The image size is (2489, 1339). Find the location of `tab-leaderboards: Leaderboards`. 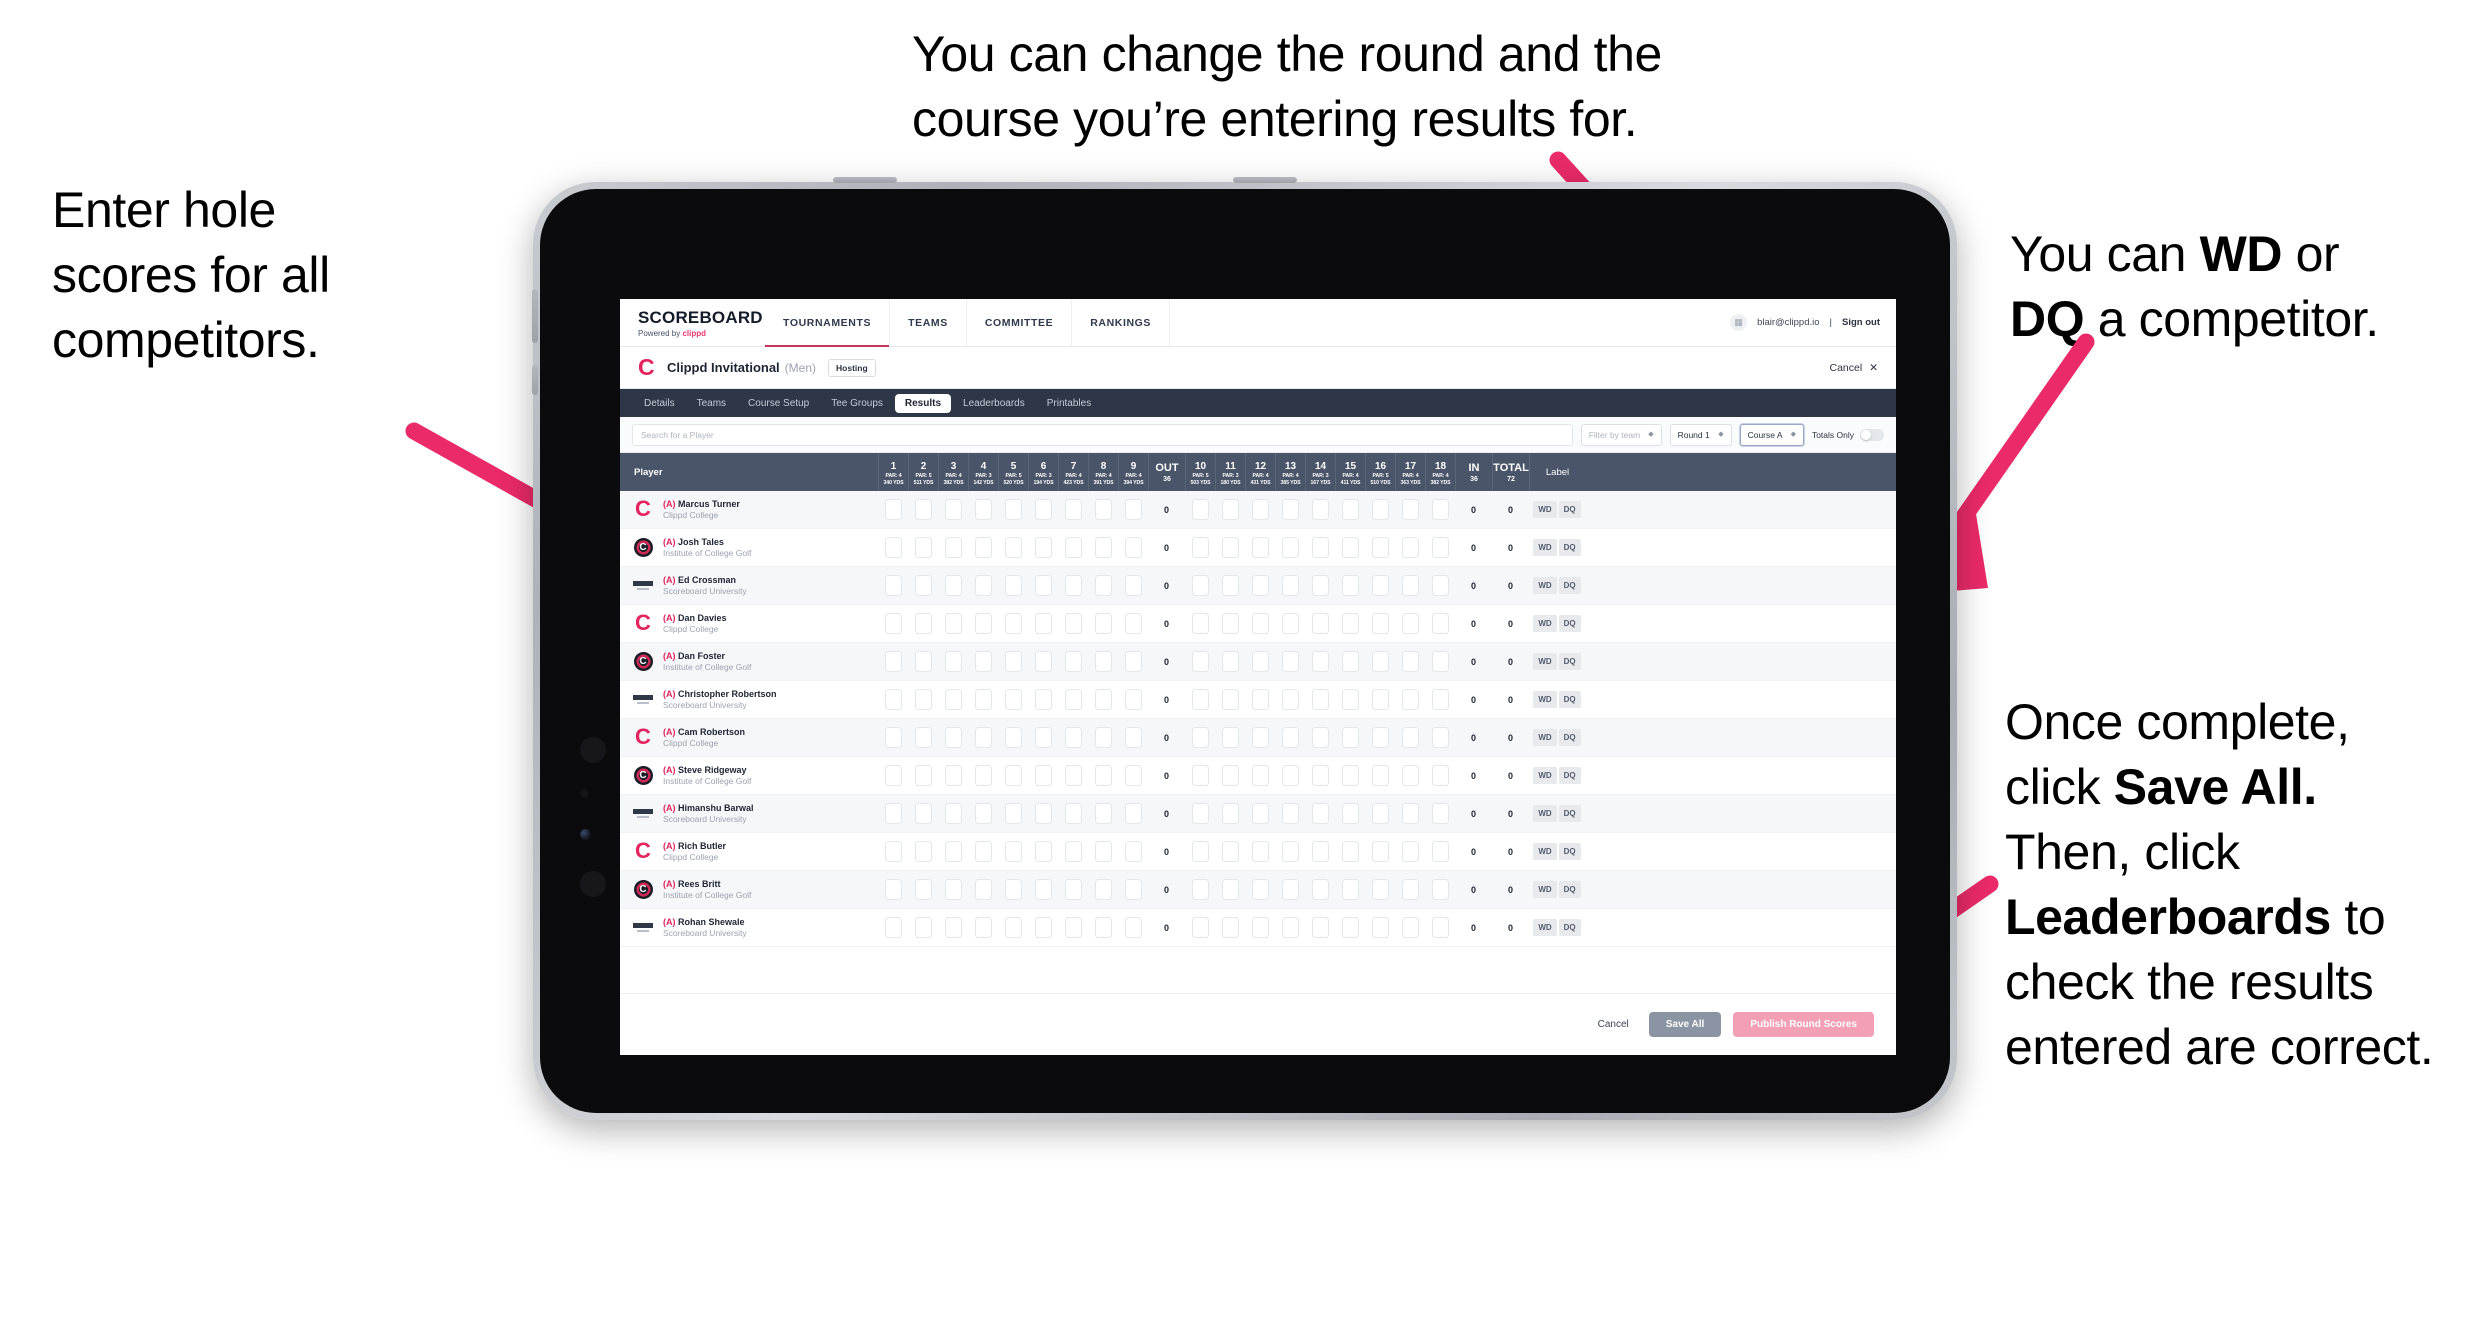

tab-leaderboards: Leaderboards is located at coordinates (994, 403).